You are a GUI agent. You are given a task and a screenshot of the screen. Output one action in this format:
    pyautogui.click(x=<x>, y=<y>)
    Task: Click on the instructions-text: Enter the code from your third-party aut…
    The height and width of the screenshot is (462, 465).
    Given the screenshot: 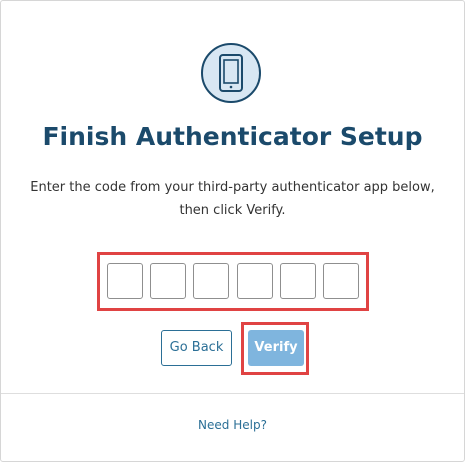 What is the action you would take?
    pyautogui.click(x=232, y=199)
    